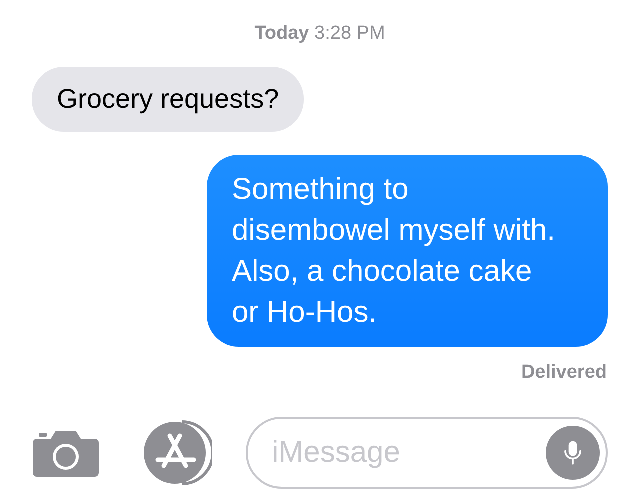 The height and width of the screenshot is (495, 640). Describe the element at coordinates (427, 453) in the screenshot. I see `message-input-field: iMessage` at that location.